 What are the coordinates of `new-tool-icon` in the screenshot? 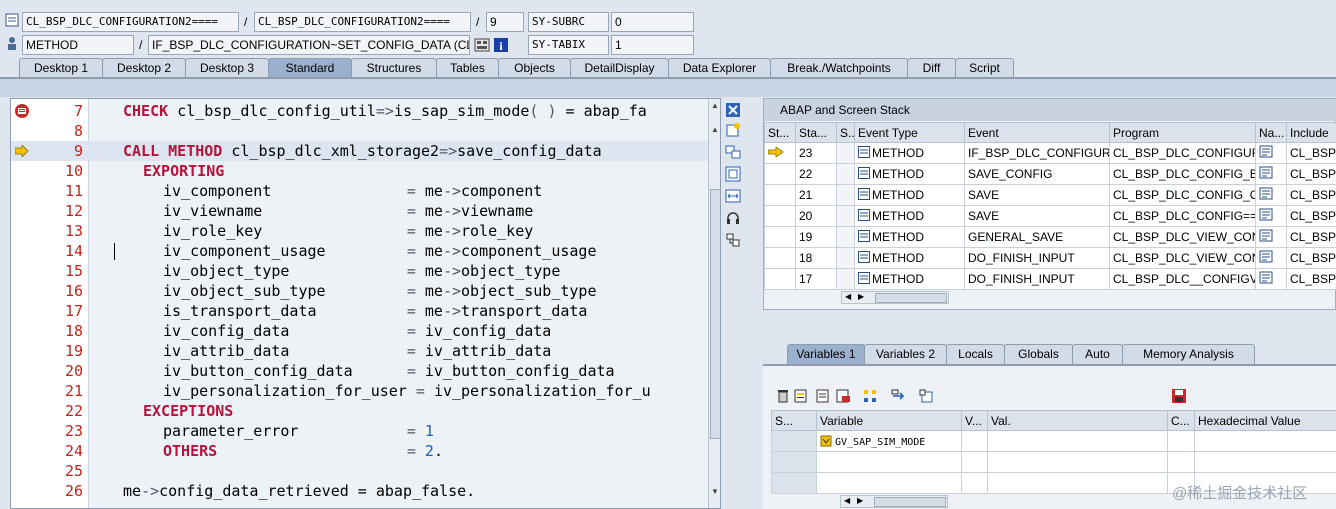 It's located at (733, 130).